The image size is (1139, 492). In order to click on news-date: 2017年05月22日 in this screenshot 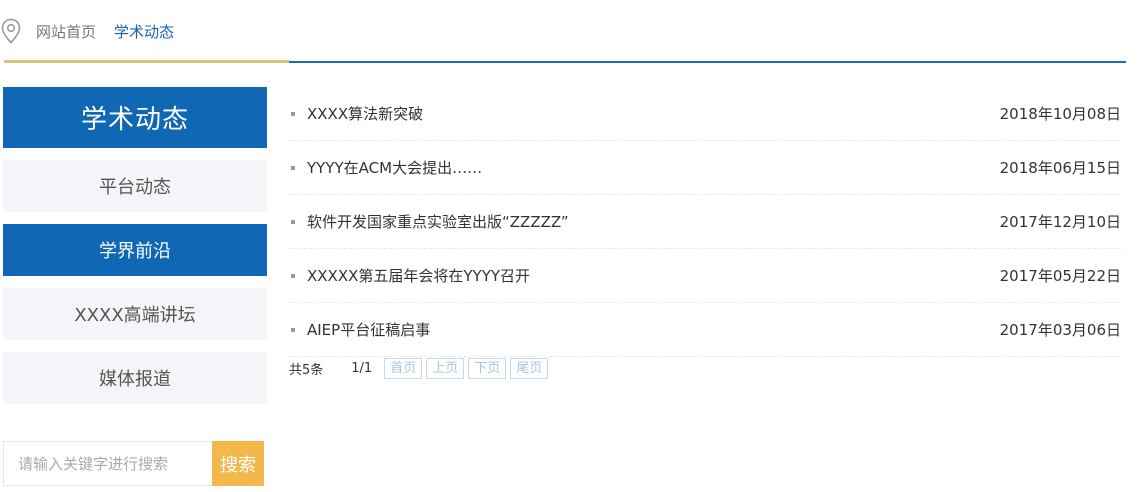, I will do `click(1060, 276)`.